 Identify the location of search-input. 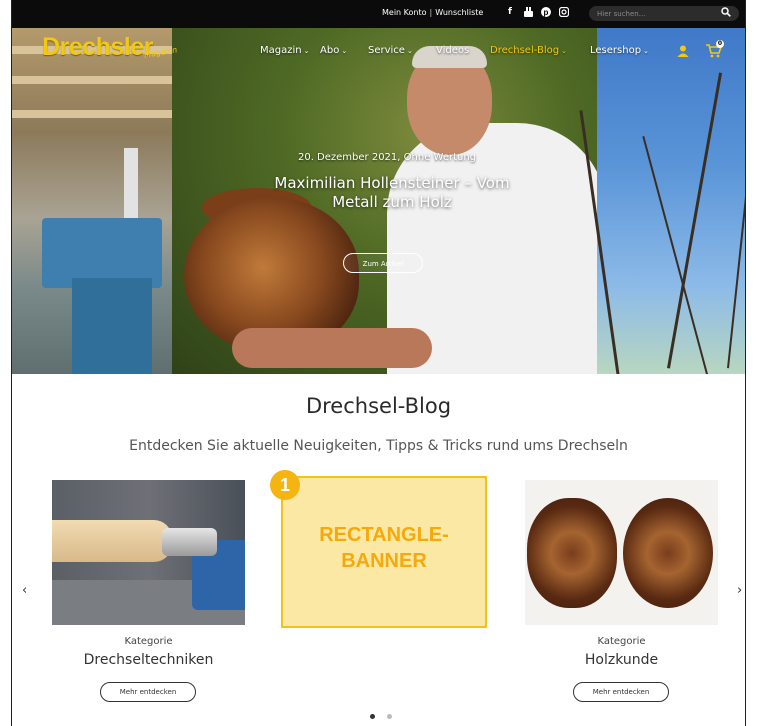
(652, 13).